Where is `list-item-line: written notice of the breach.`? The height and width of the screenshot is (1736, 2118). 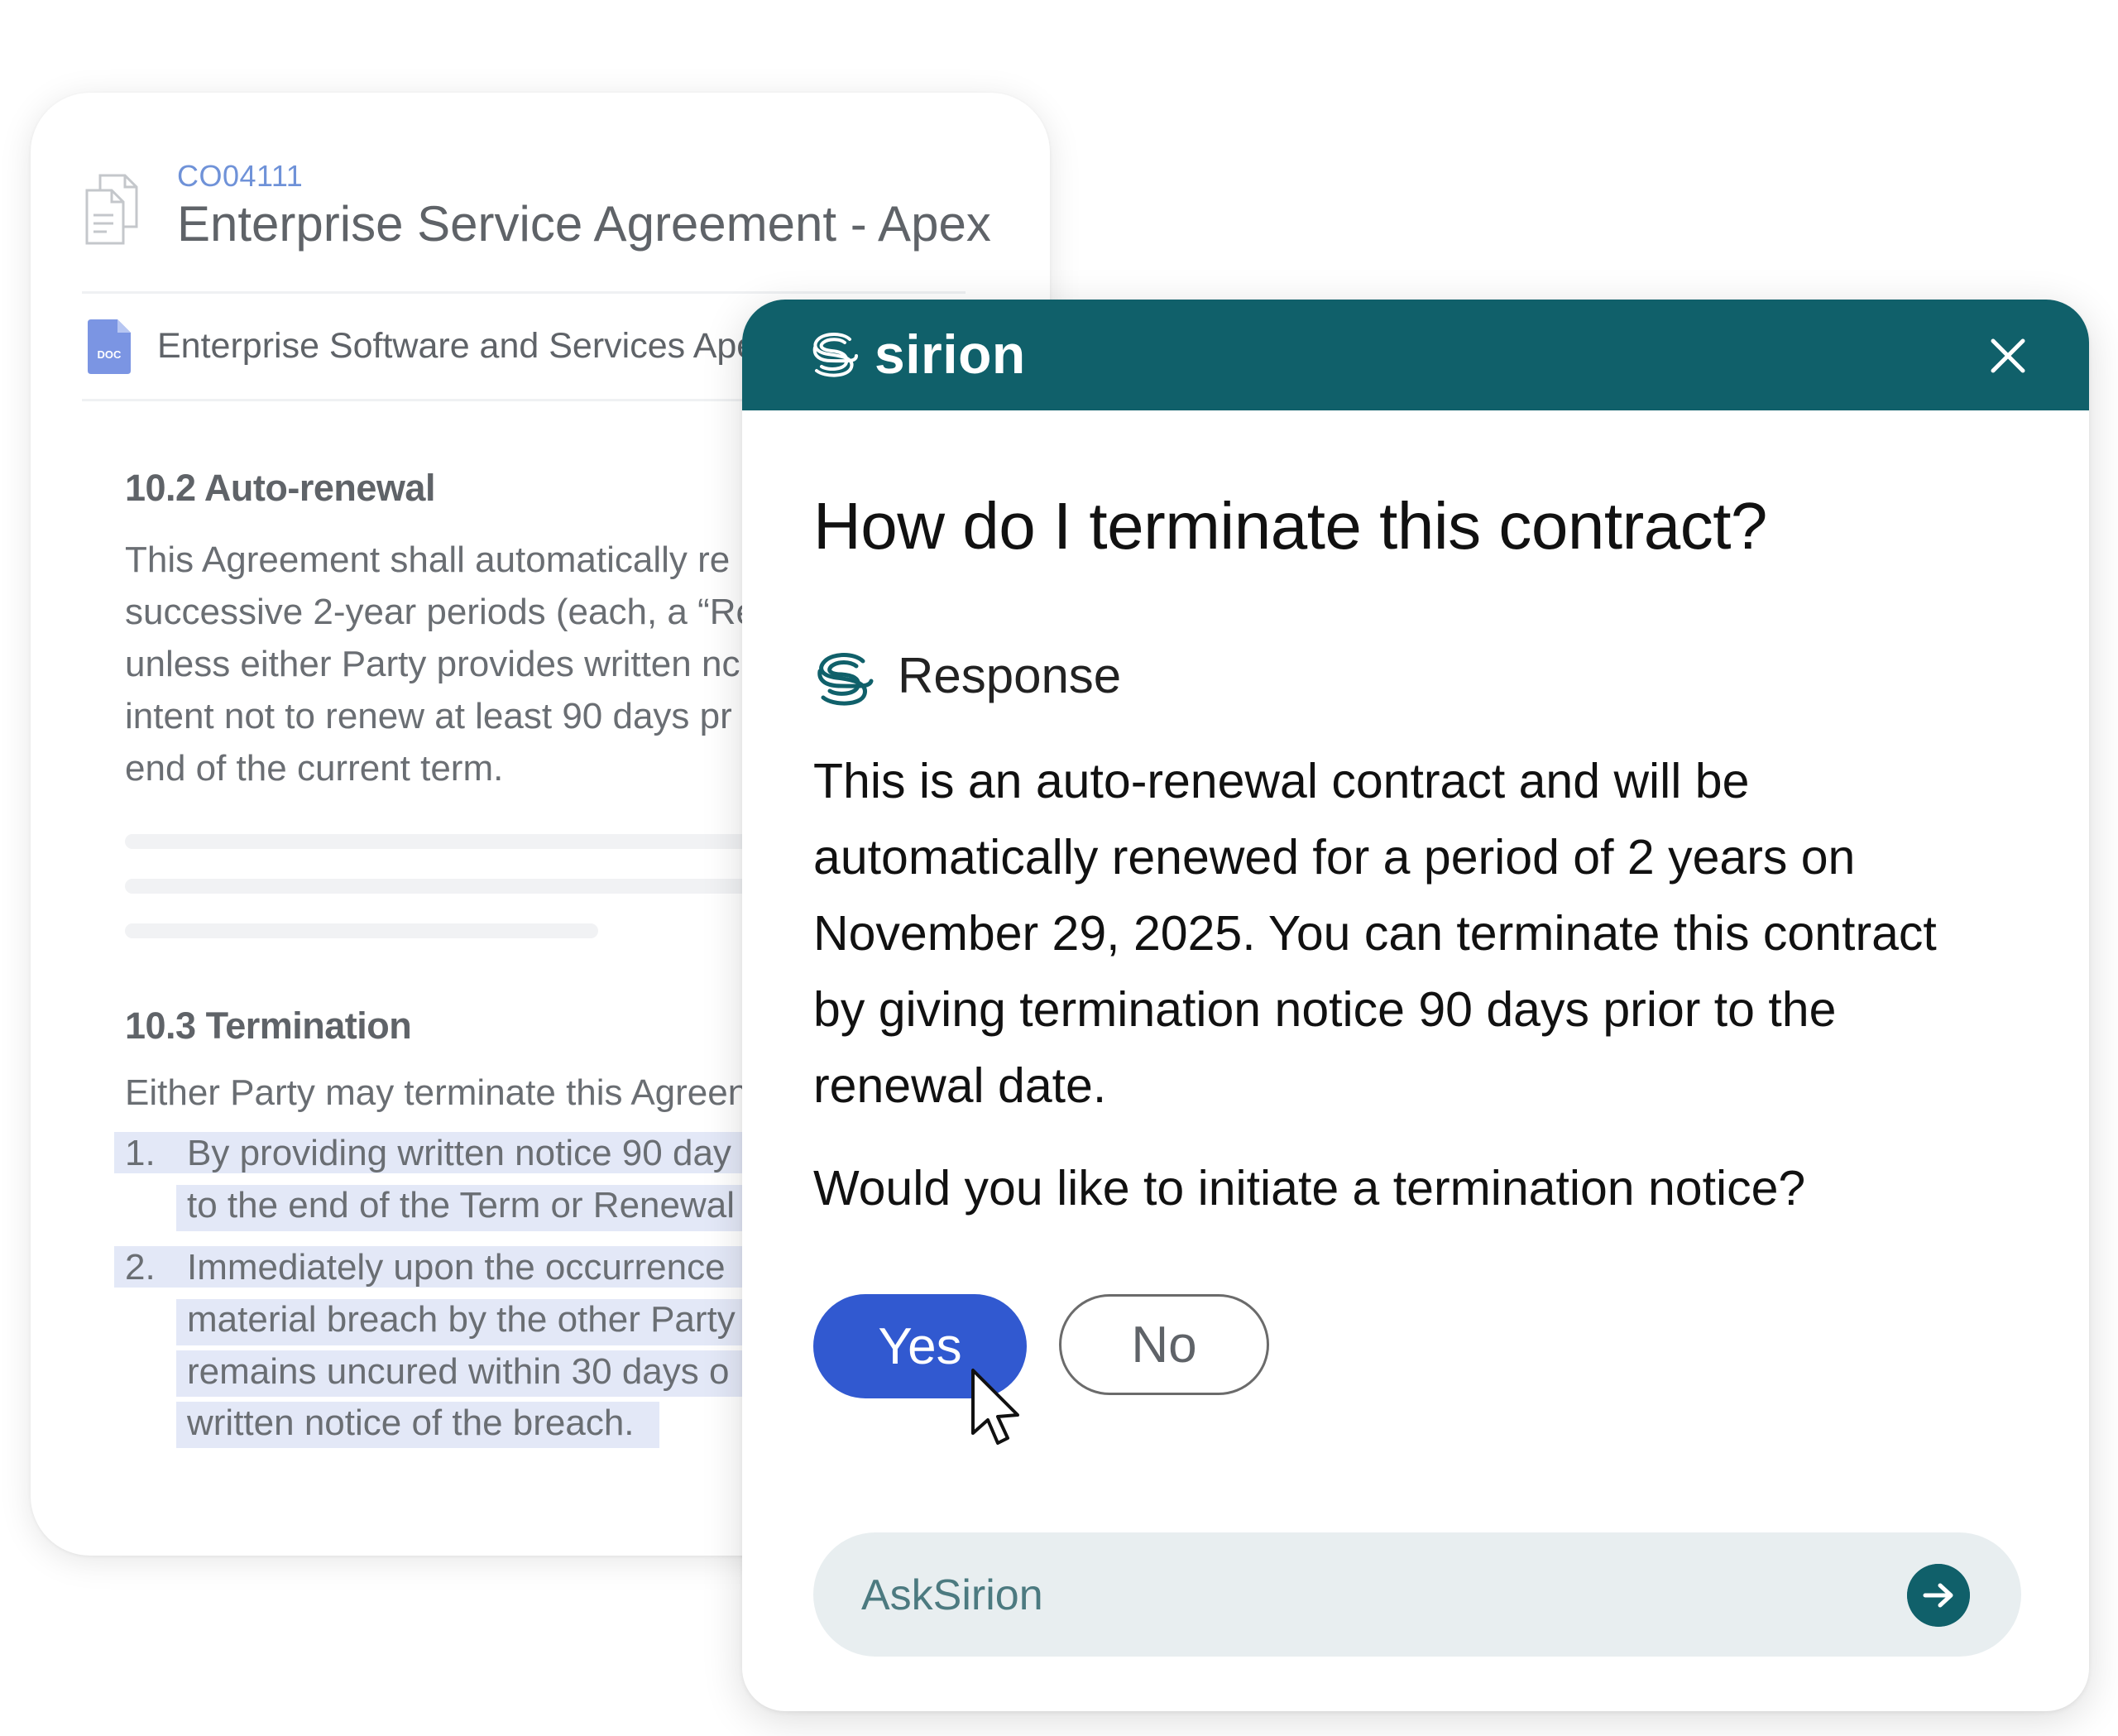 list-item-line: written notice of the breach. is located at coordinates (411, 1423).